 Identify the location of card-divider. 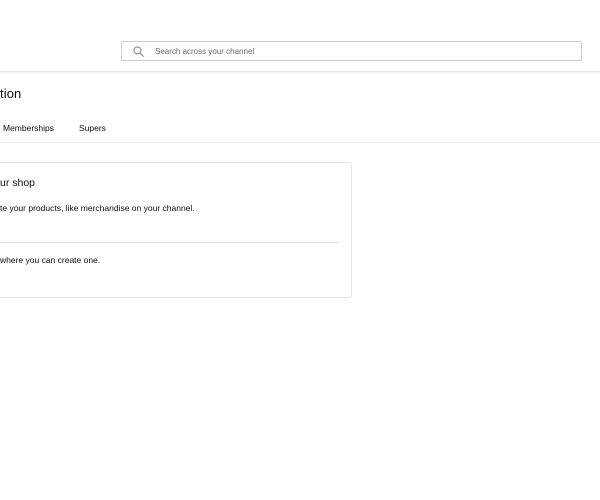
(169, 242).